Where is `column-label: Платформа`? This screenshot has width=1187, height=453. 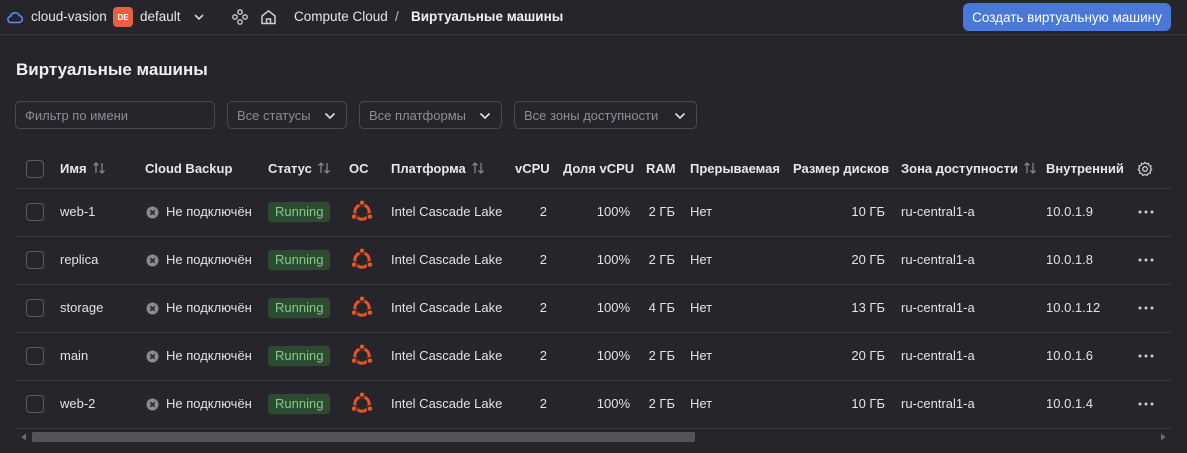 column-label: Платформа is located at coordinates (428, 168).